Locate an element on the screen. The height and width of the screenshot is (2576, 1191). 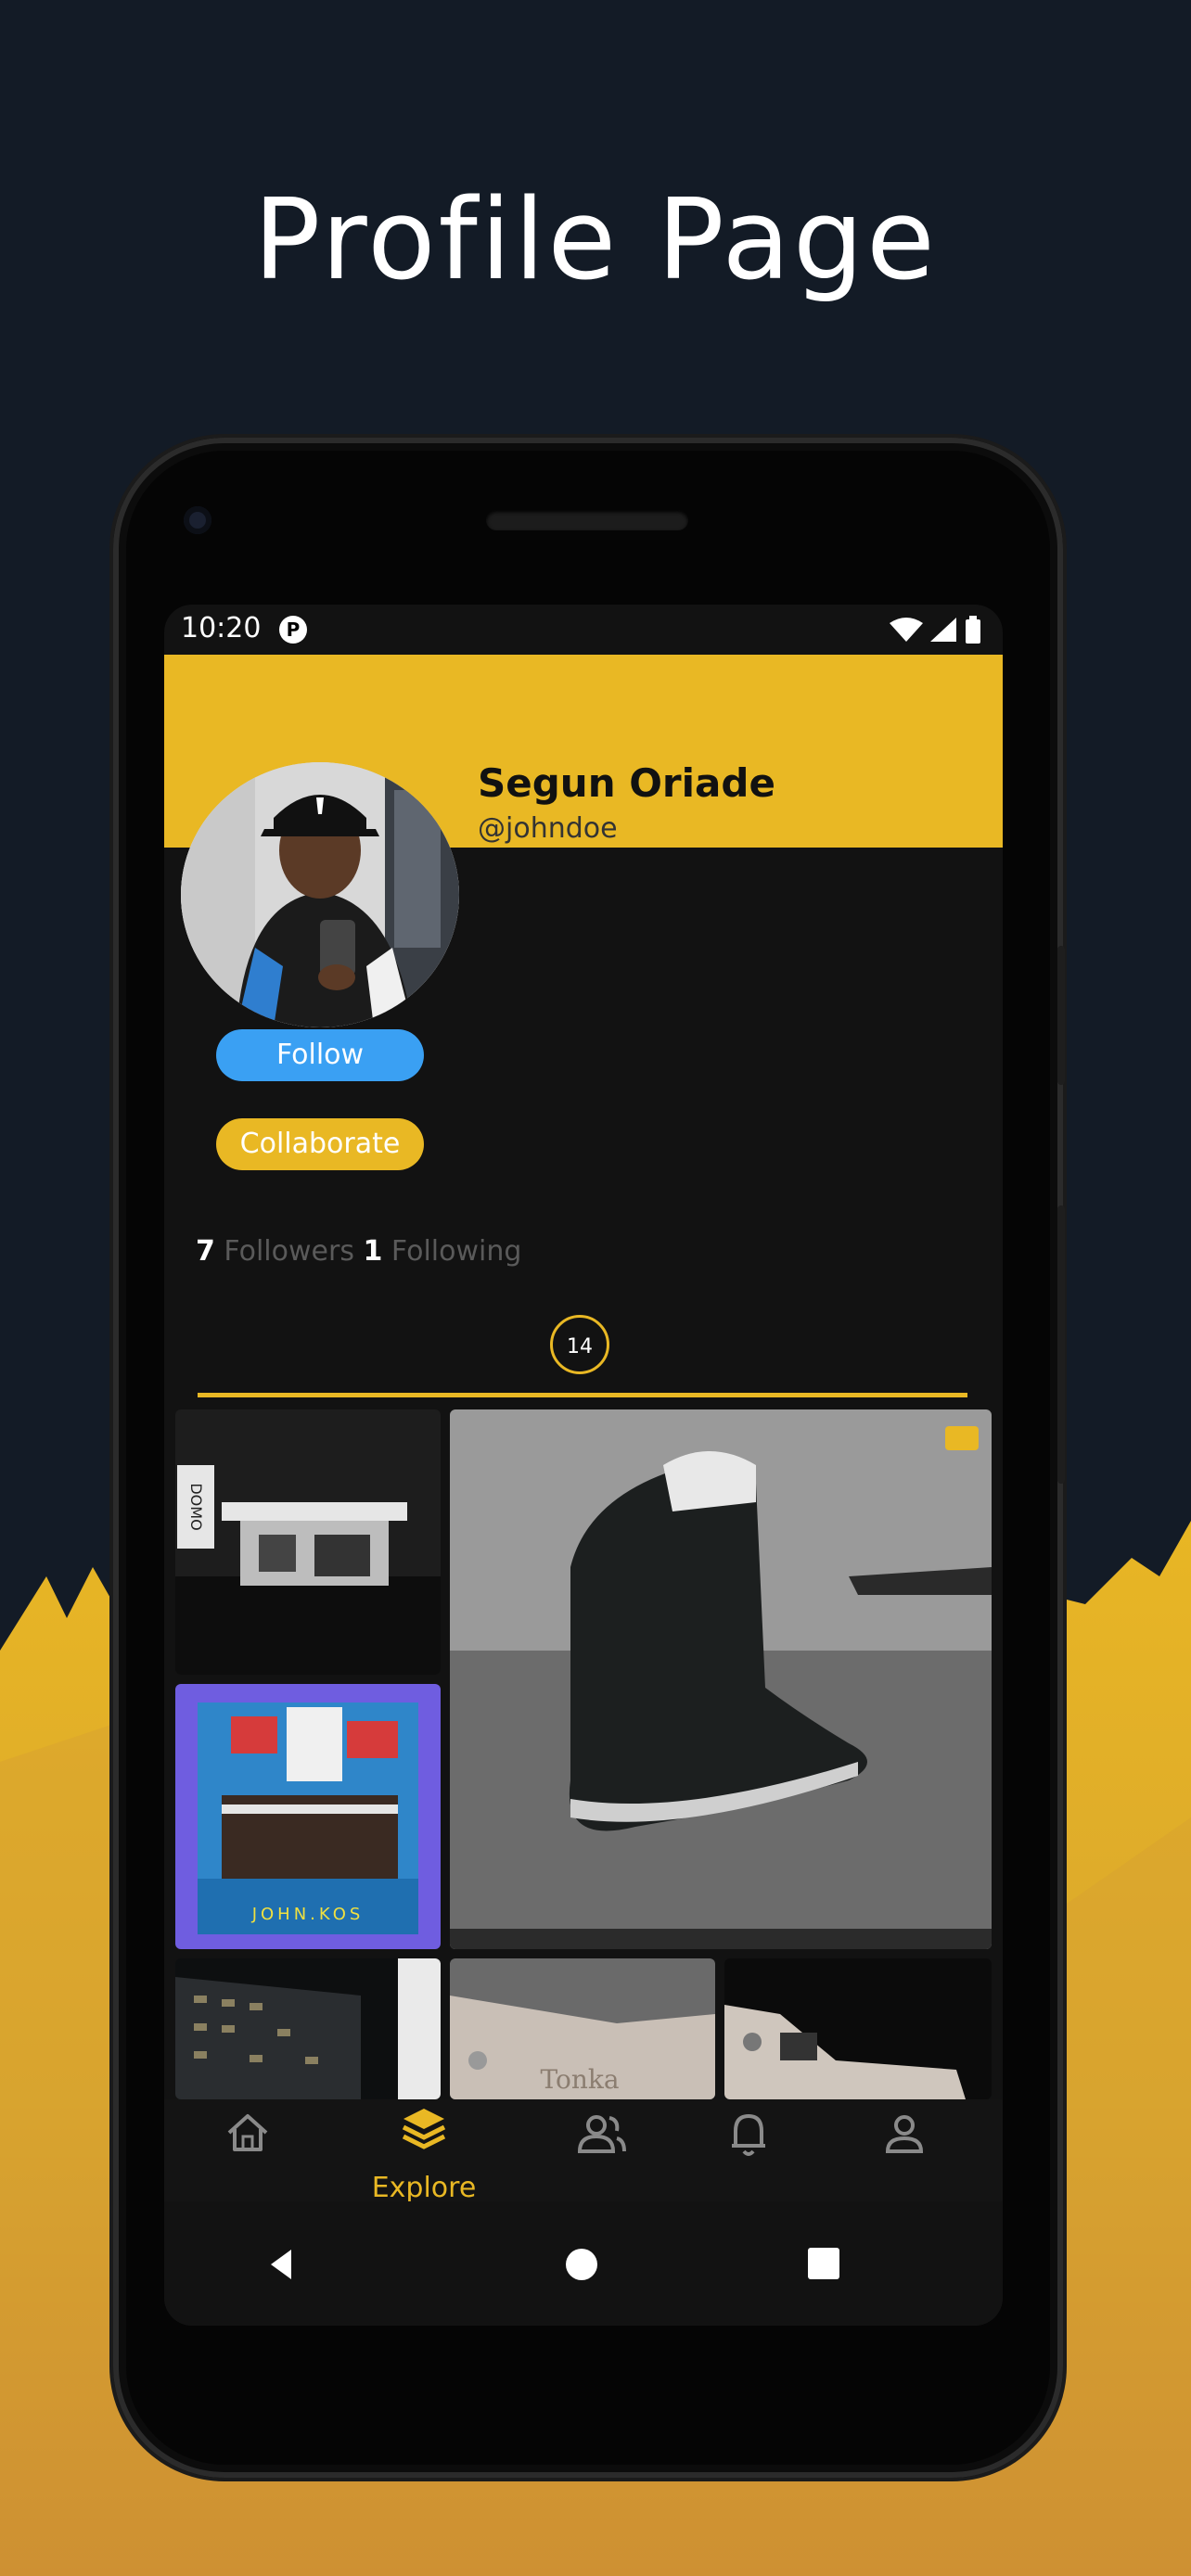
followers-label: Followers is located at coordinates (289, 1251).